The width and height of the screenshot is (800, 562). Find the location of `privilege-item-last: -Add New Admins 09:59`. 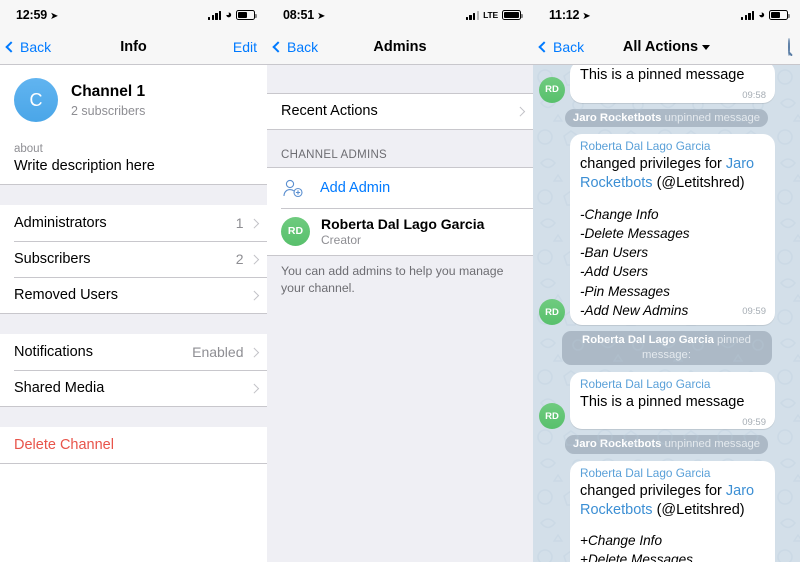

privilege-item-last: -Add New Admins 09:59 is located at coordinates (673, 310).